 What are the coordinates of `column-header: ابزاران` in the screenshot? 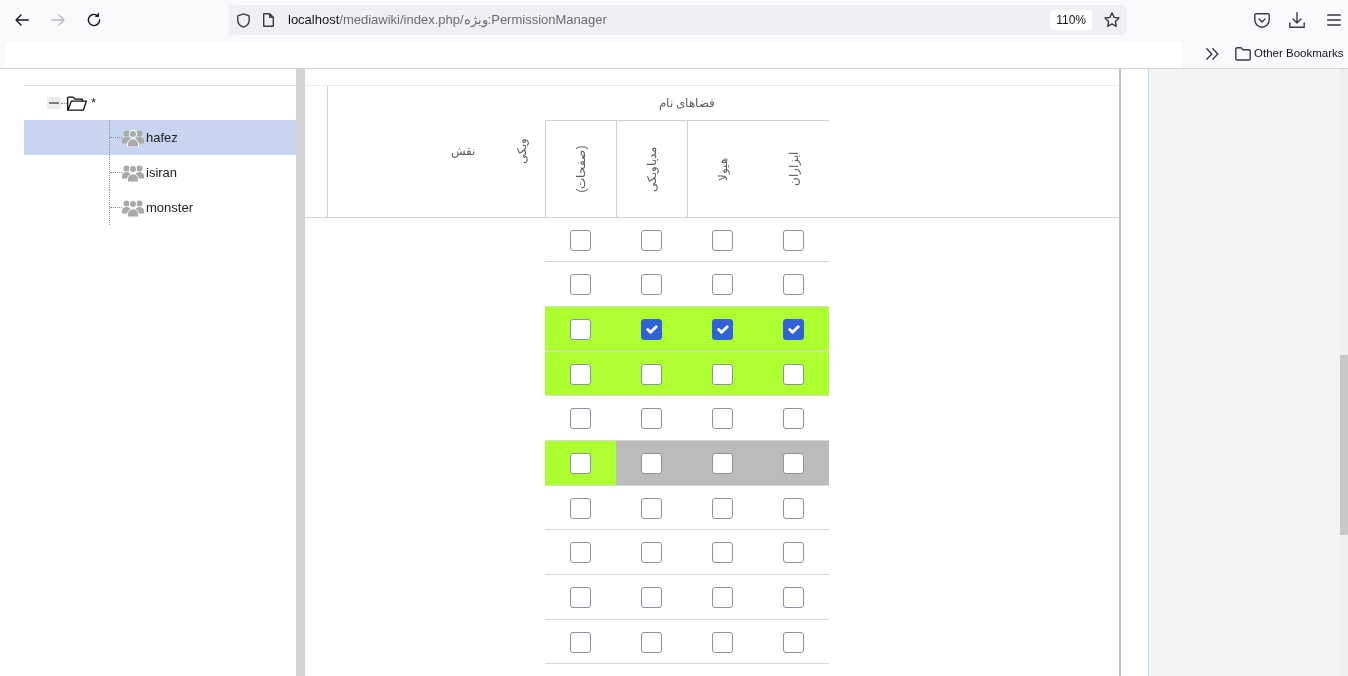 It's located at (793, 168).